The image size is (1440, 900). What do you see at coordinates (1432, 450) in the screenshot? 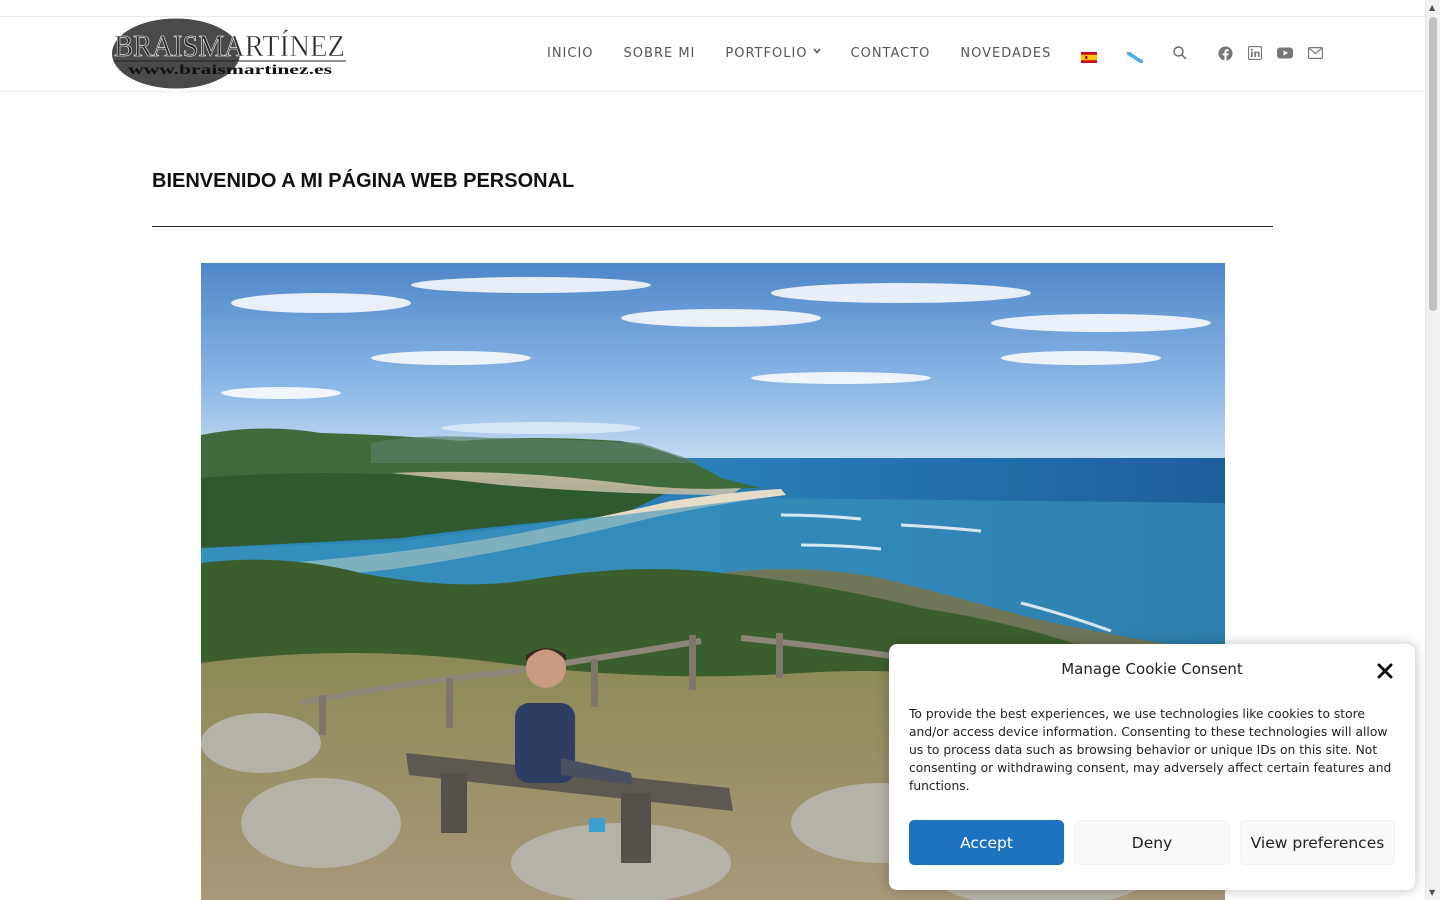
I see `page-scrollbar: ▲ ▼` at bounding box center [1432, 450].